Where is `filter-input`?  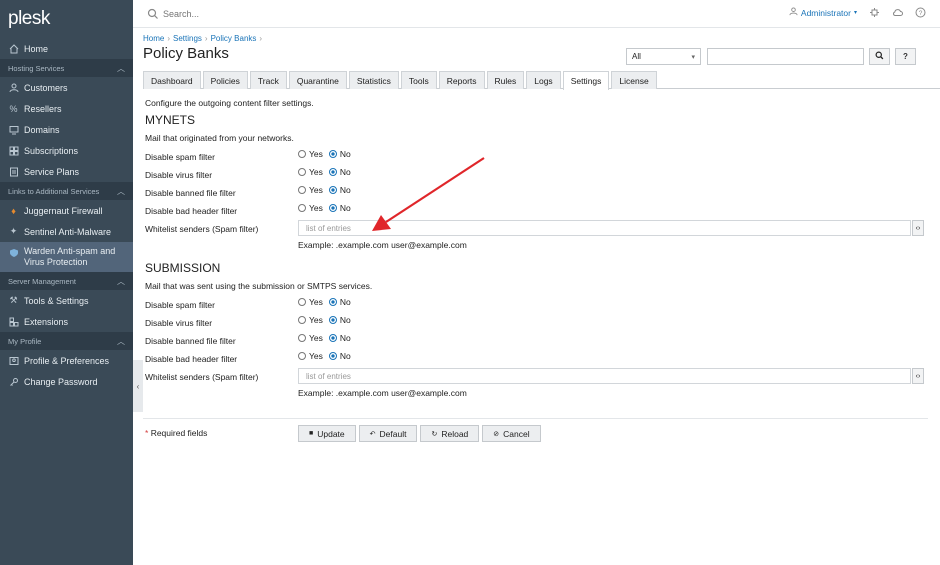 filter-input is located at coordinates (785, 56).